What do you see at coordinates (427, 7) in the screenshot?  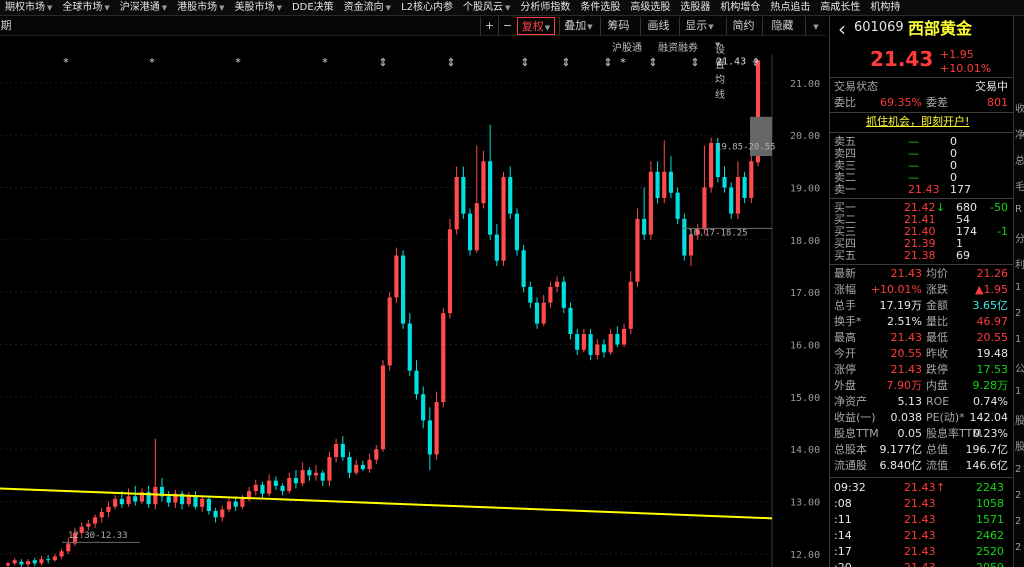 I see `top-menu-item: L2核心内参` at bounding box center [427, 7].